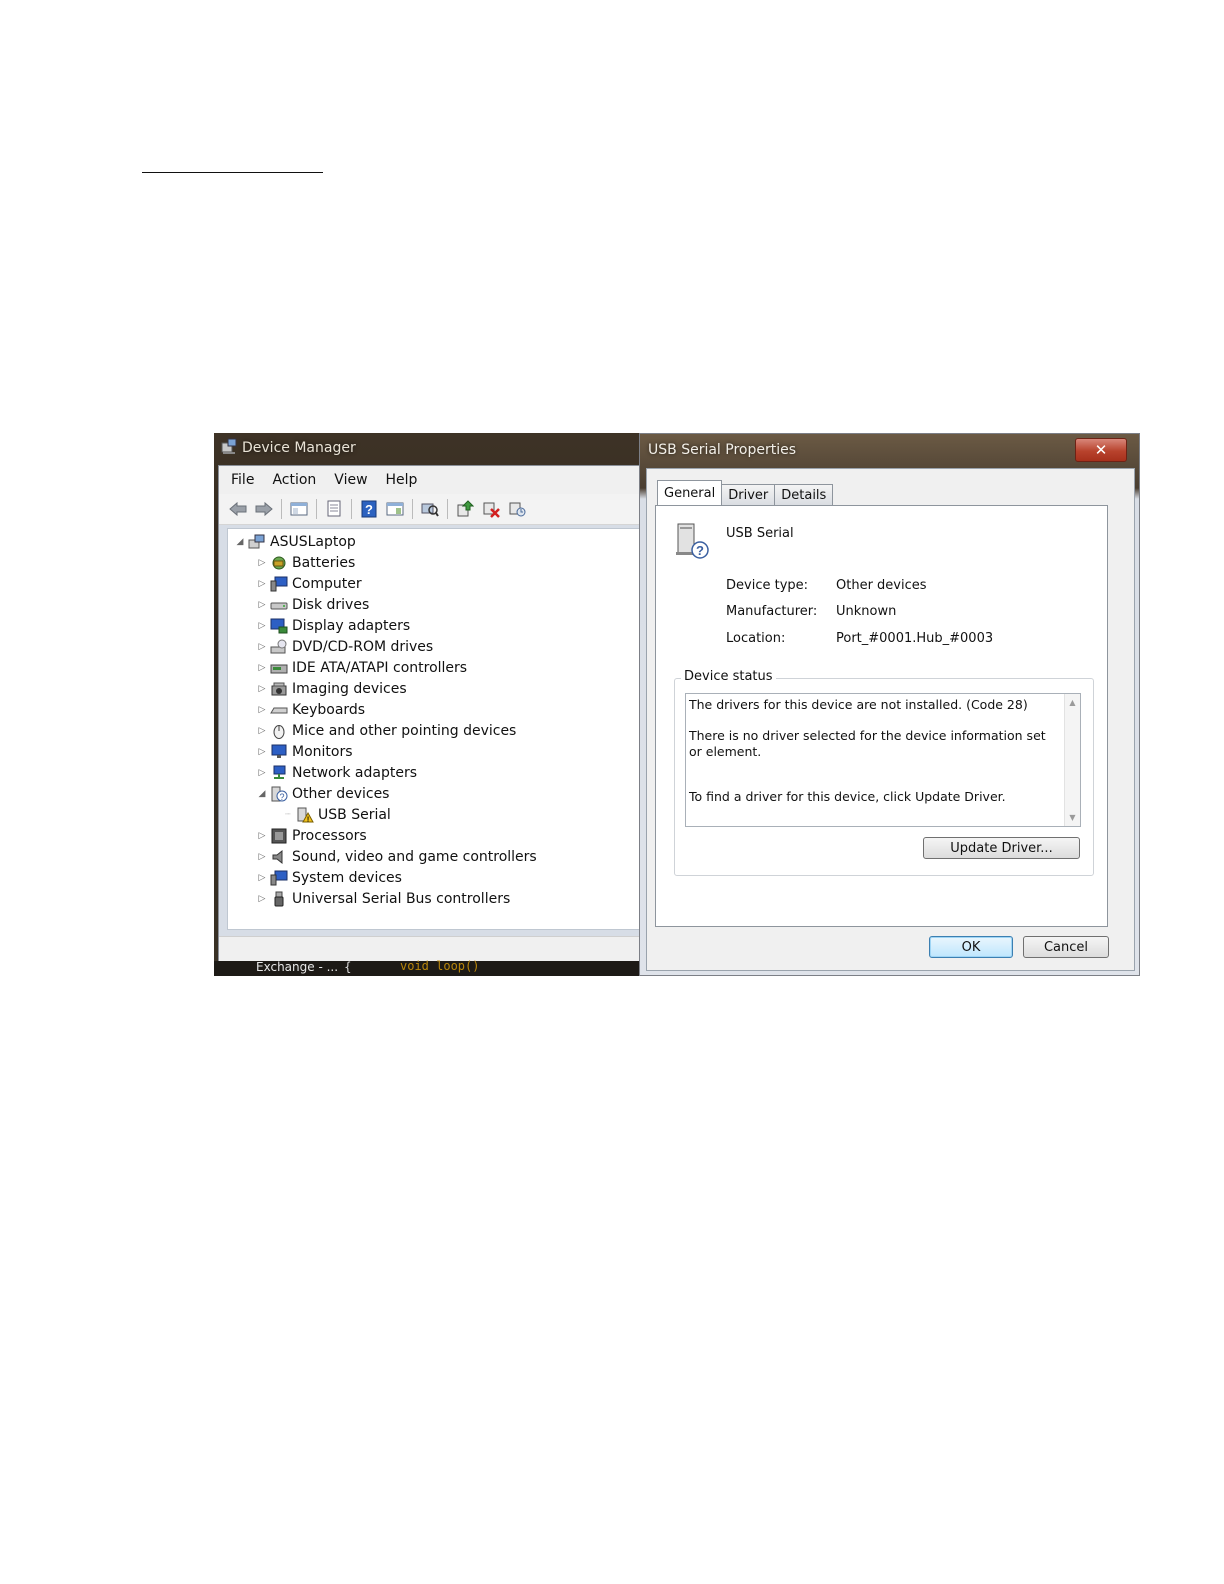  I want to click on tree-item-network-adapters: ▷ Network adapters, so click(336, 772).